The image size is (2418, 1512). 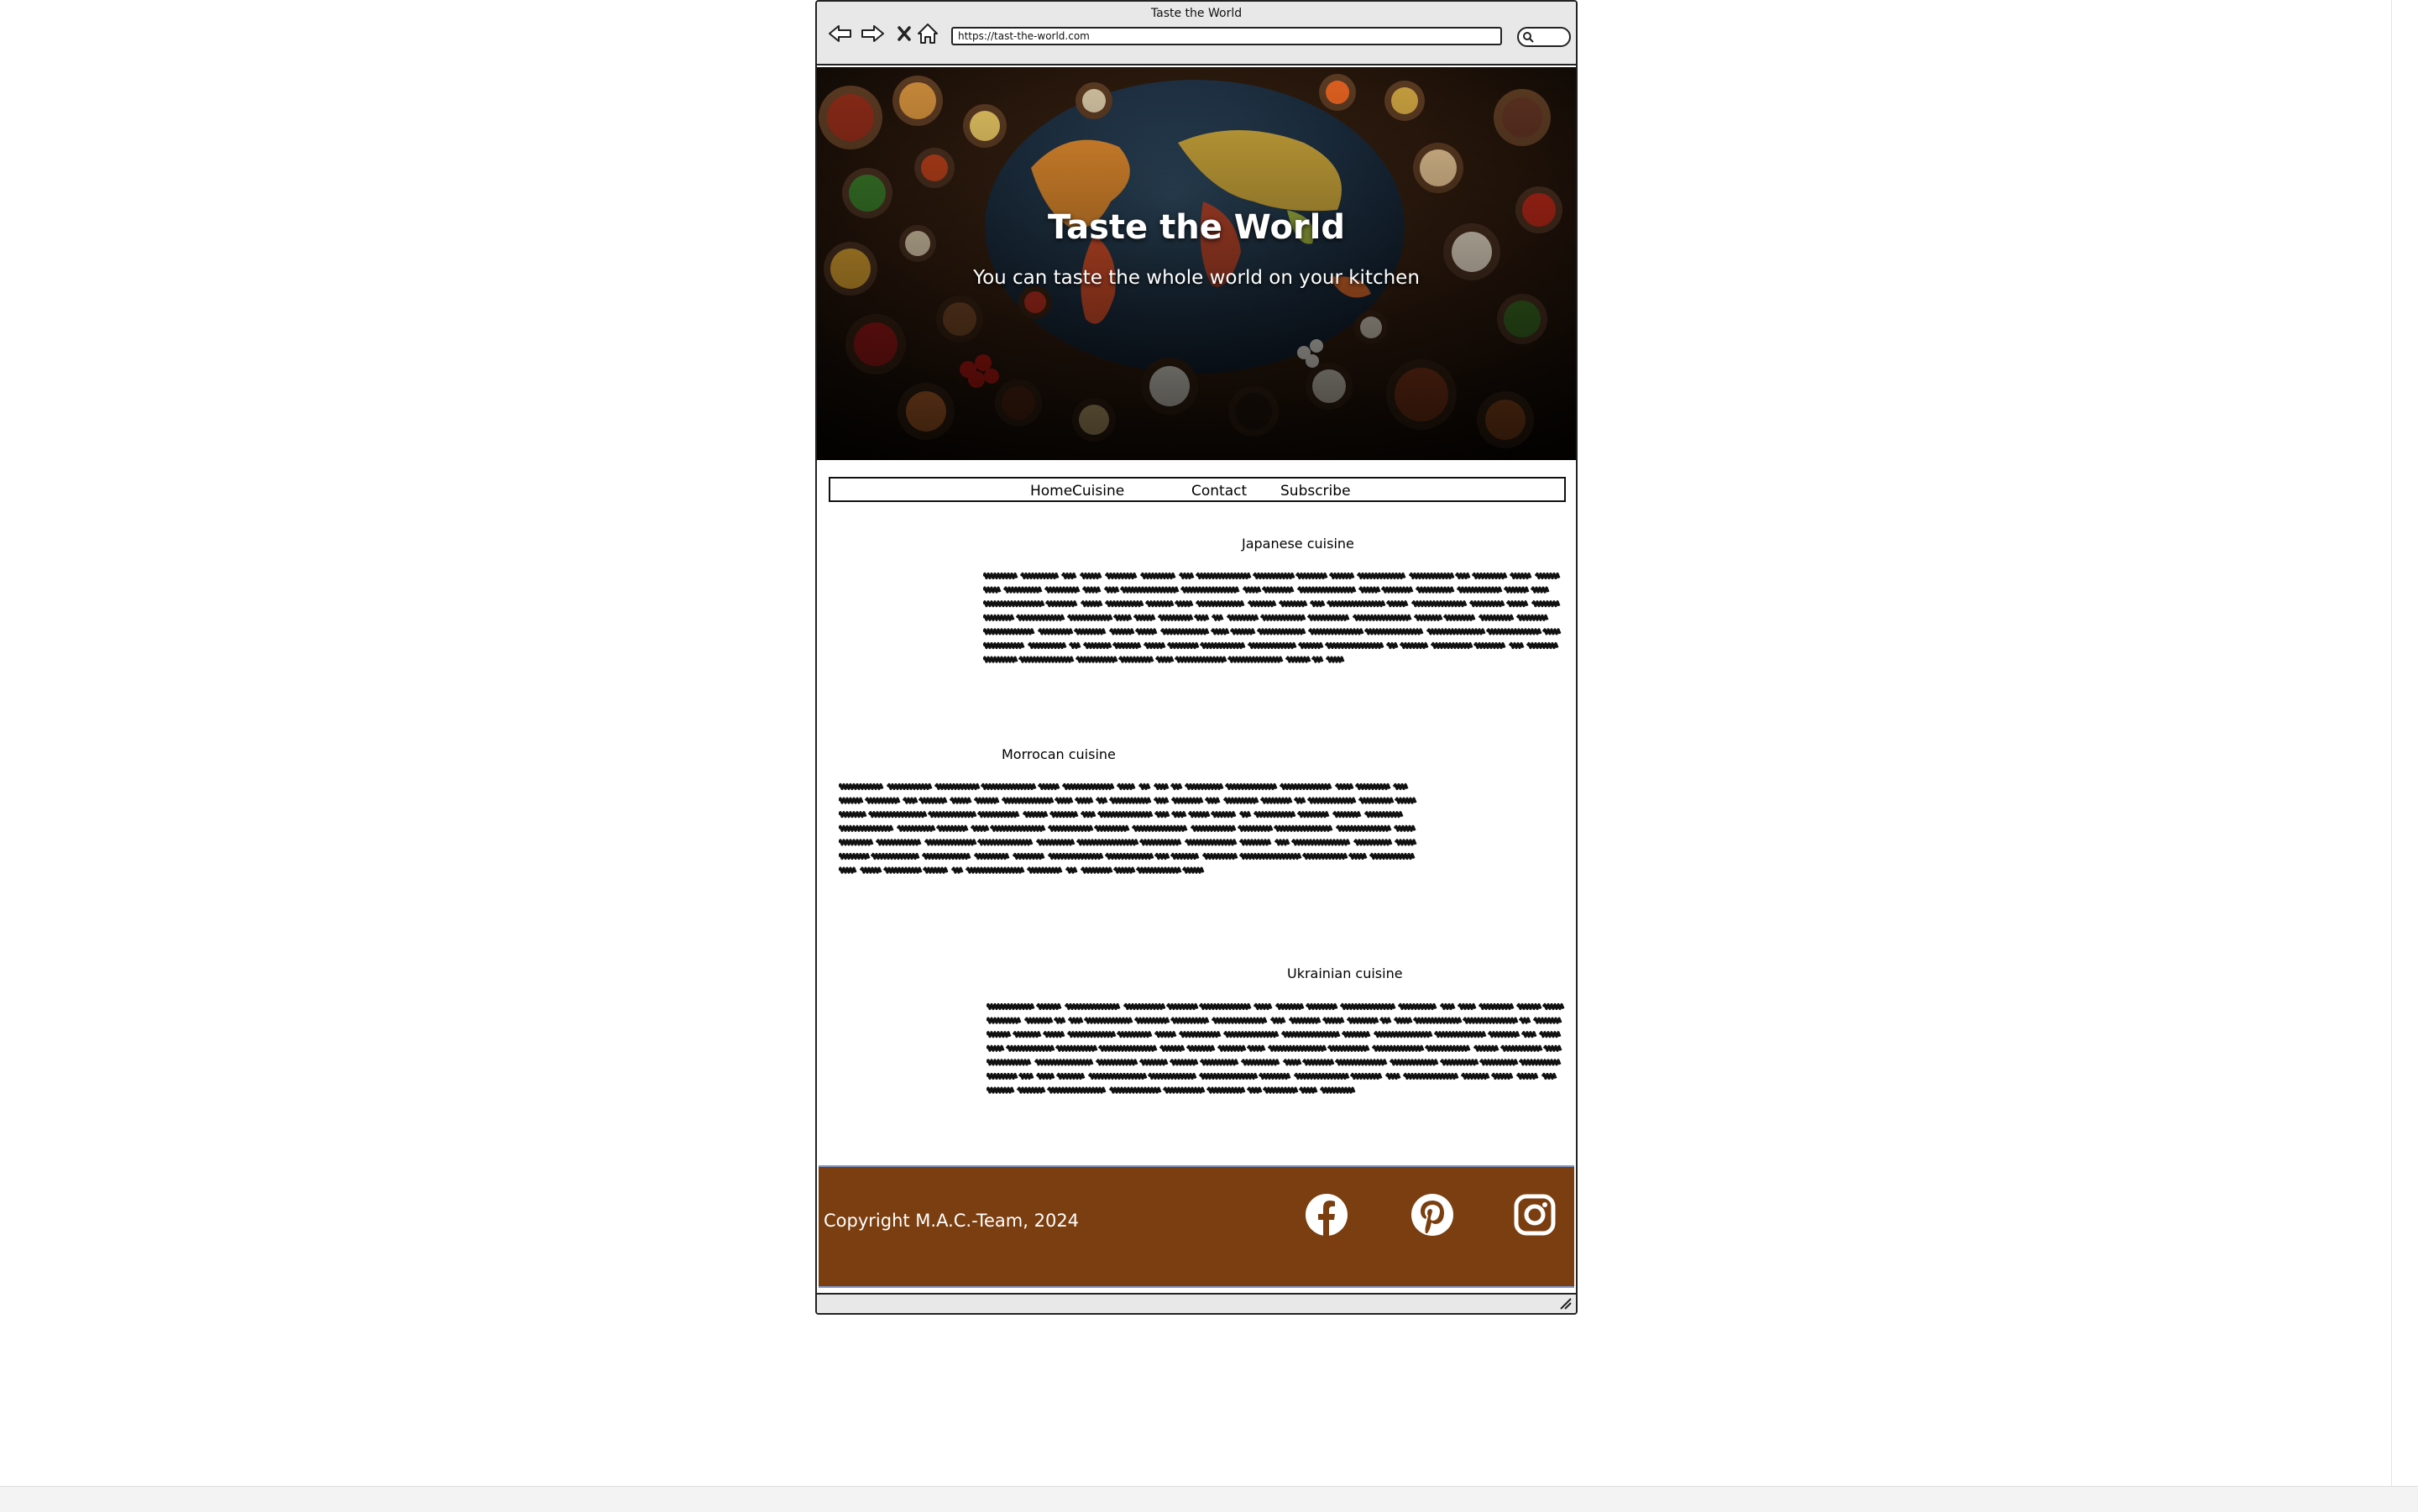 I want to click on browser-search-field, so click(x=1544, y=37).